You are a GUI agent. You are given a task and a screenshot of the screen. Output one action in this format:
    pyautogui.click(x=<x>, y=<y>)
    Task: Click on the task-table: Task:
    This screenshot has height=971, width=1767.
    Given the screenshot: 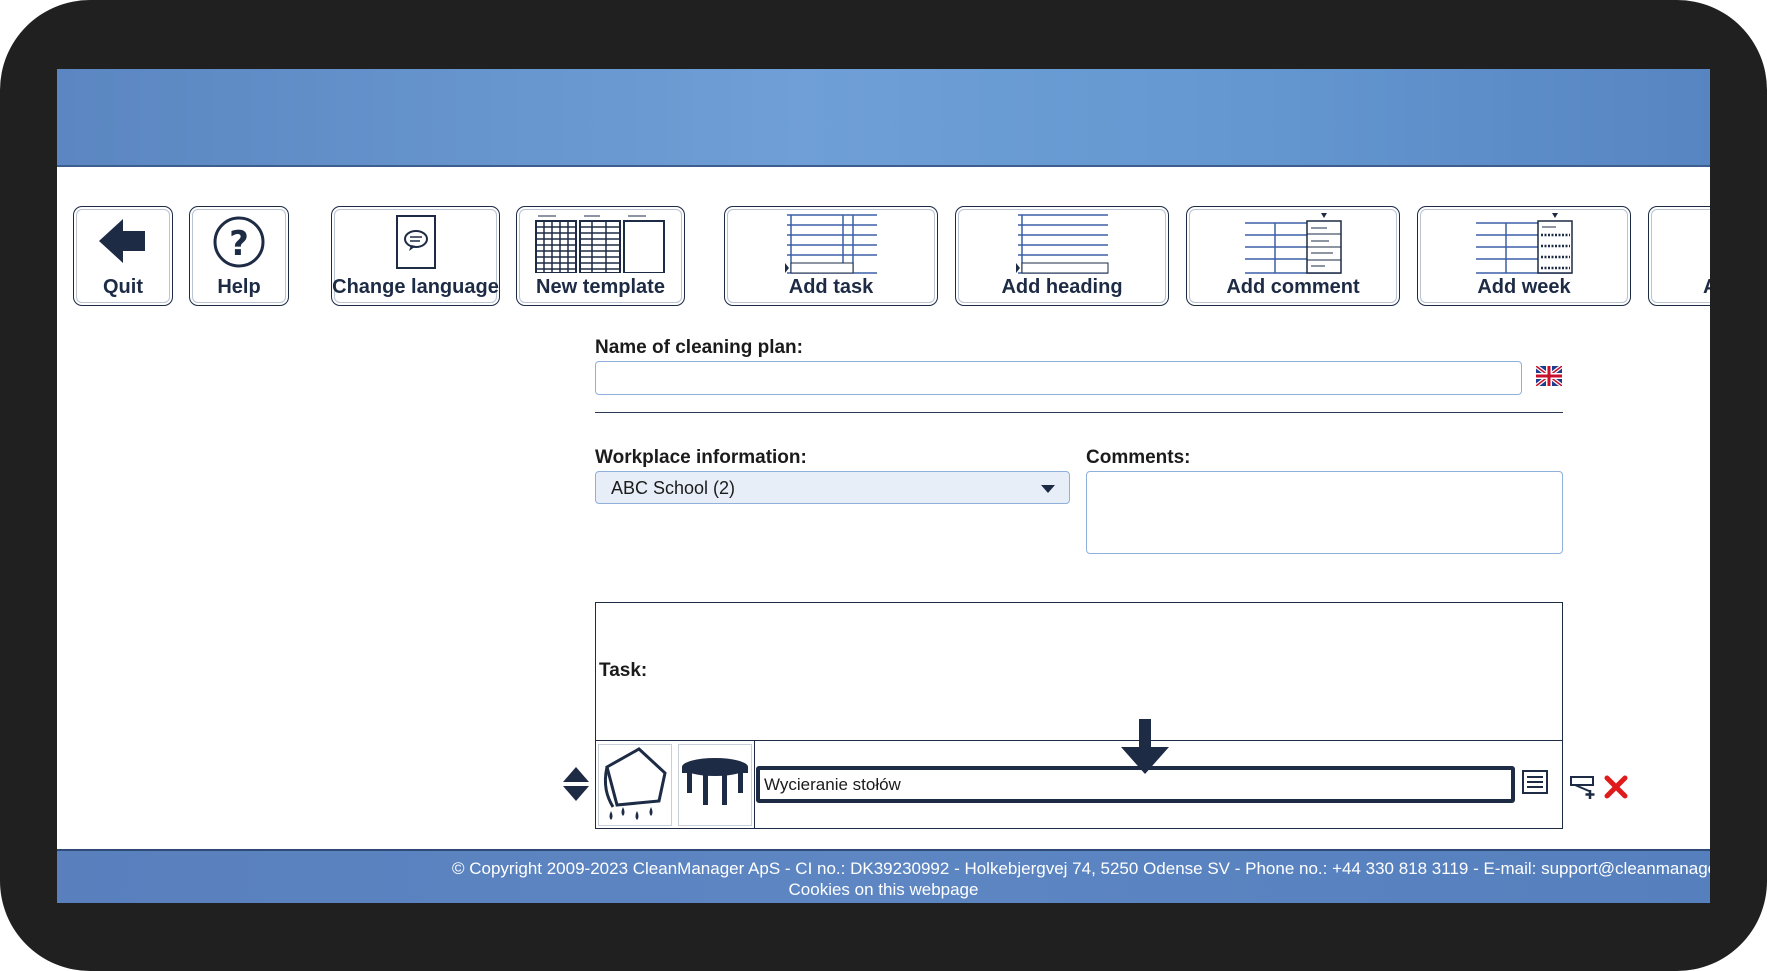 What is the action you would take?
    pyautogui.click(x=1079, y=715)
    